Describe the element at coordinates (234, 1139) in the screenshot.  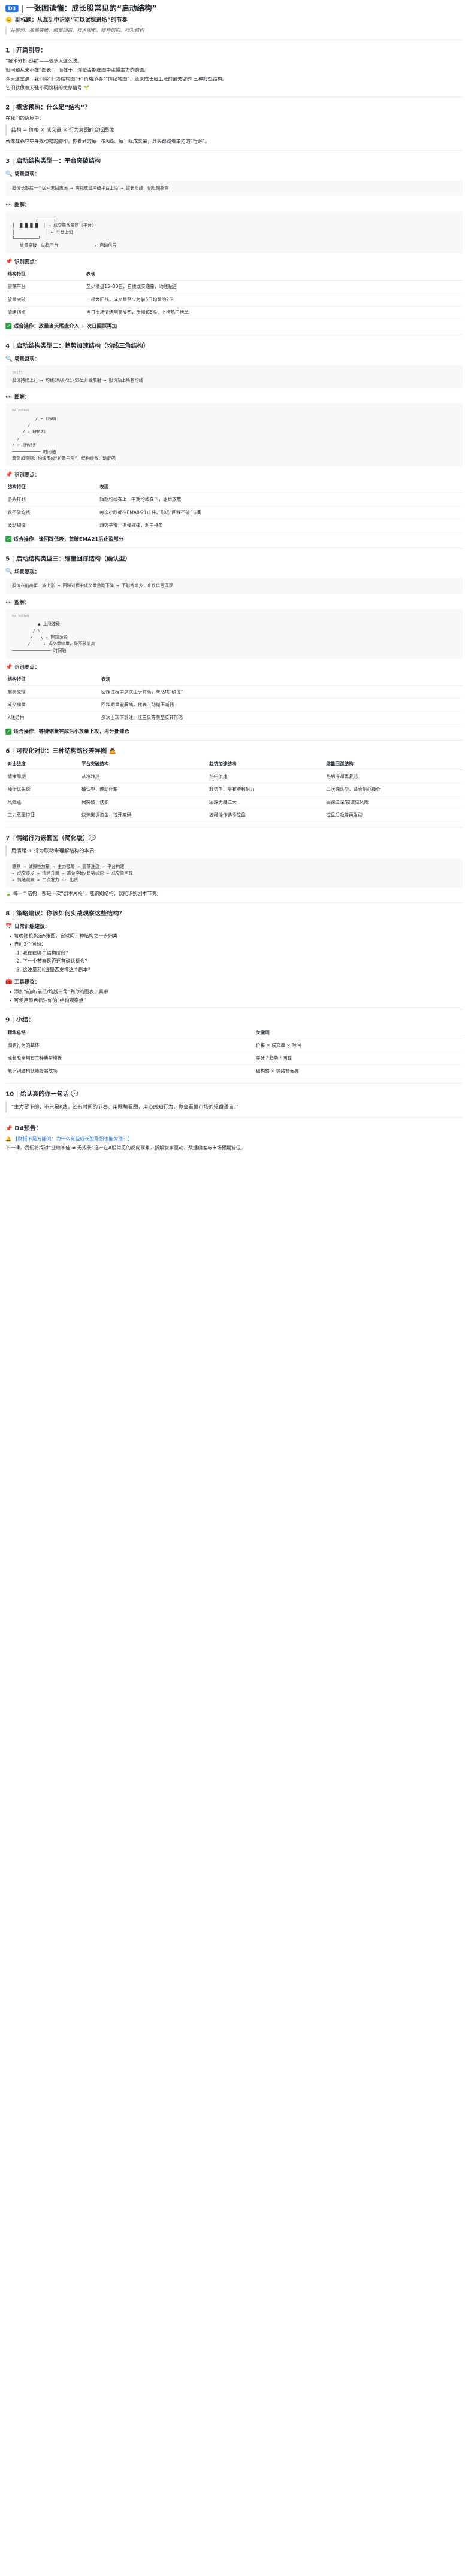
I see `d4-lead-link: 🔔 【财报不是万能的：为什么有些成长股号拐也能大涨？】` at that location.